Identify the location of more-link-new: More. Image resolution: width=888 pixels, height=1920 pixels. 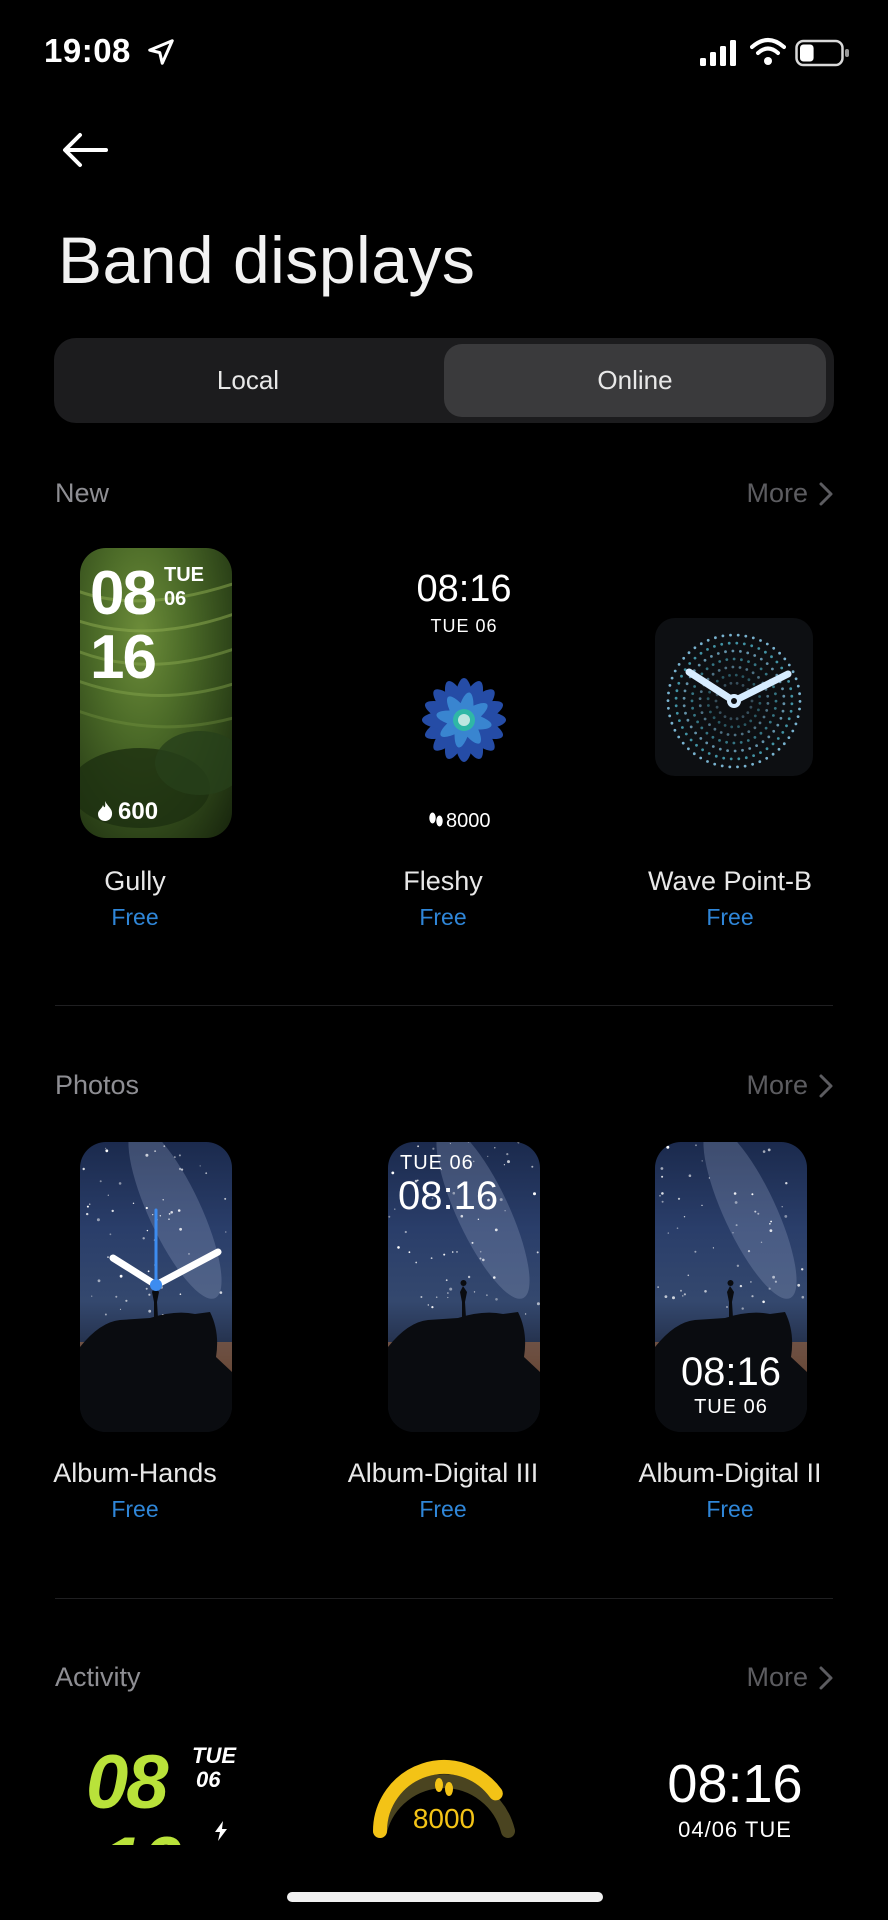
(790, 493).